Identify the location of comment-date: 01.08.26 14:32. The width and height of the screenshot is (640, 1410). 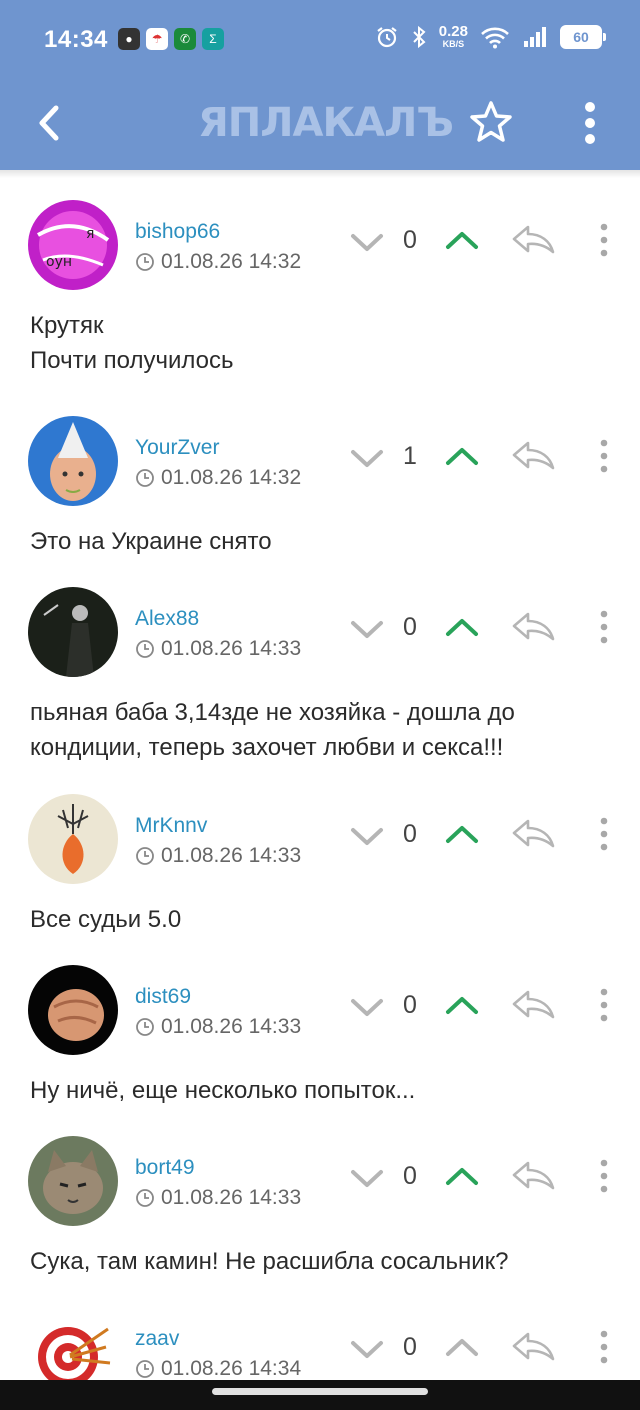
(218, 262).